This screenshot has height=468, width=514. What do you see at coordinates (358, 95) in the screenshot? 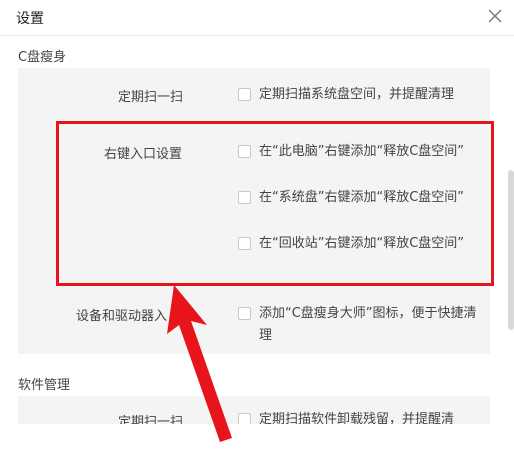
I see `schedule-scan-option: 定期扫描系统盘空间，并提醒清理` at bounding box center [358, 95].